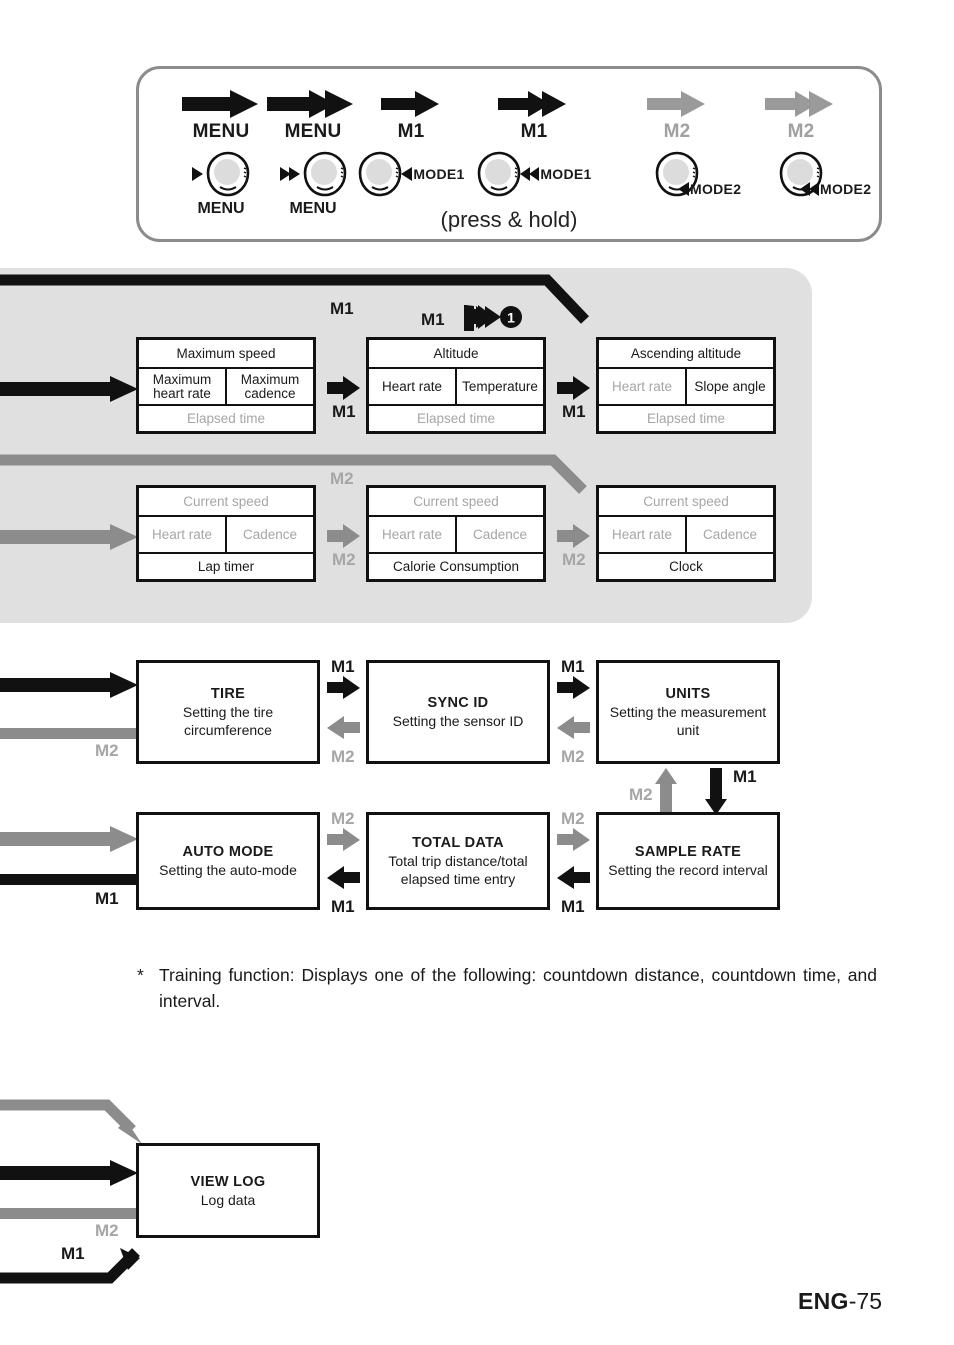 This screenshot has width=954, height=1345. What do you see at coordinates (228, 852) in the screenshot?
I see `setting-title: AUTO MODE` at bounding box center [228, 852].